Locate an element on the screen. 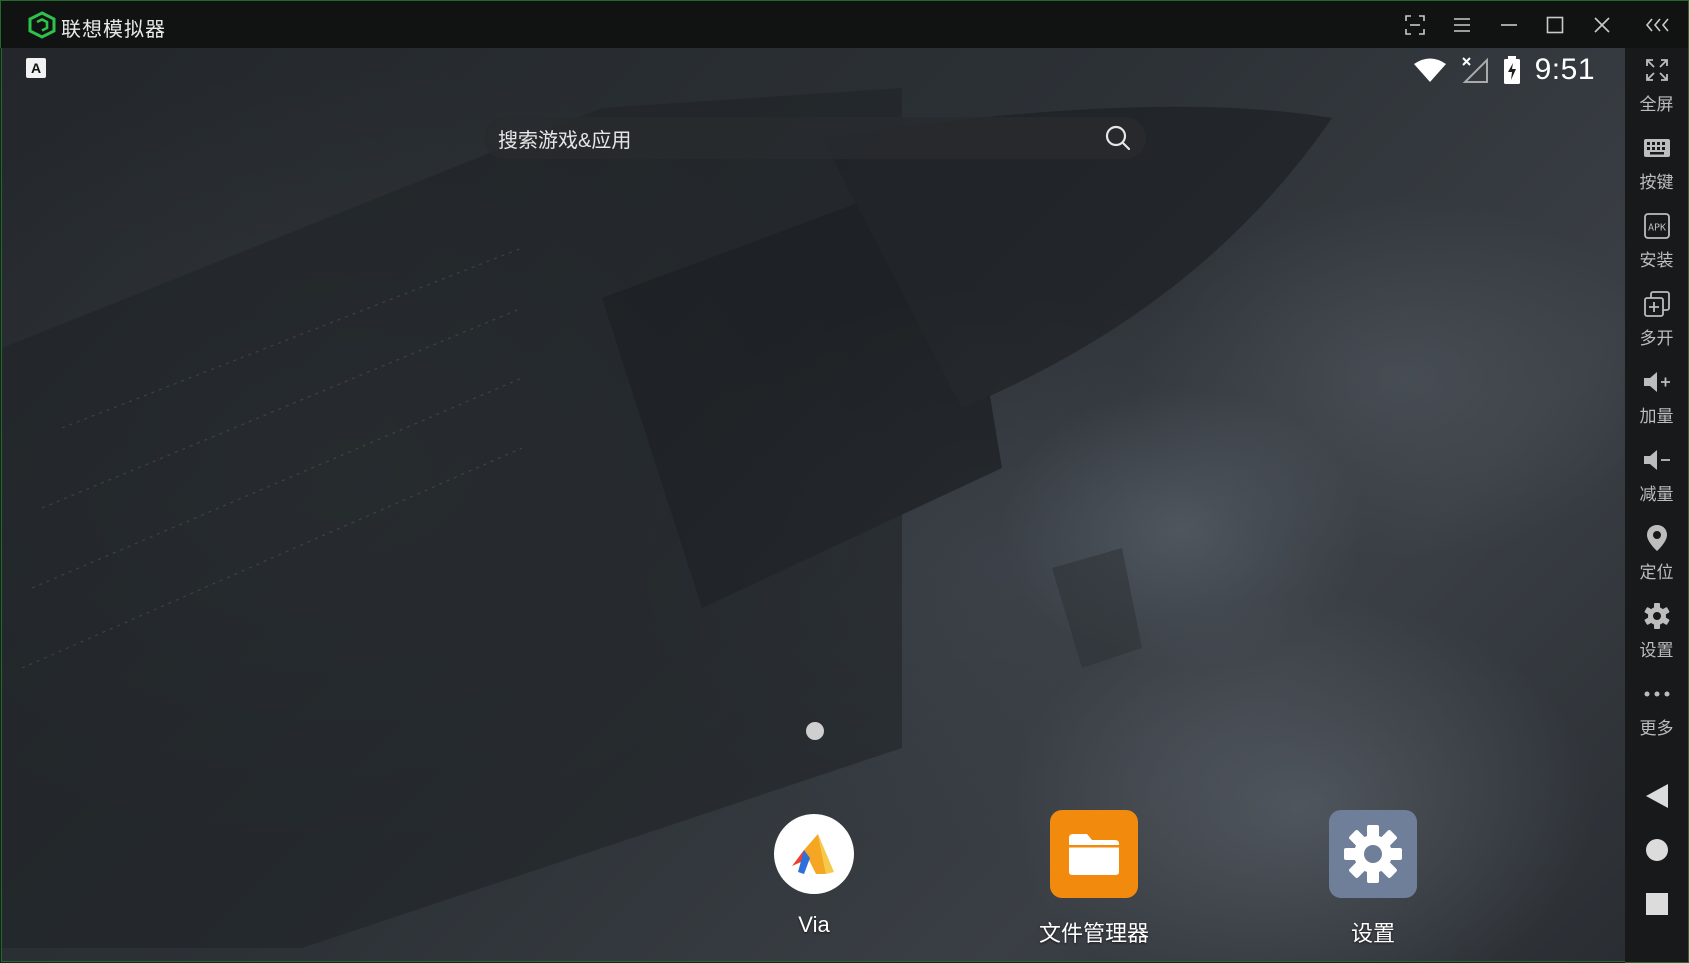 Image resolution: width=1689 pixels, height=963 pixels. sidebar-item-more: 更多 is located at coordinates (1656, 708).